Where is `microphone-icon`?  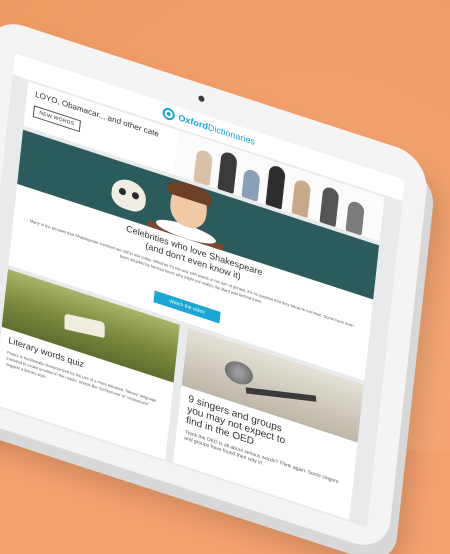 microphone-icon is located at coordinates (239, 373).